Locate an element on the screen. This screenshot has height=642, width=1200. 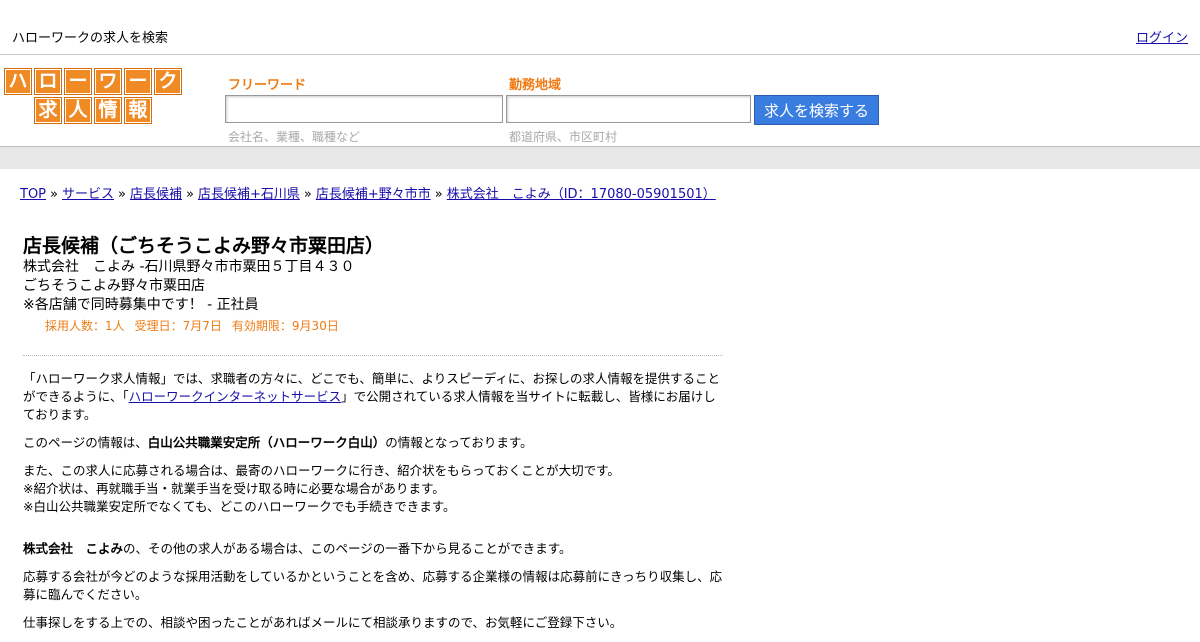
site-title: ハローワークの求人を検索 is located at coordinates (90, 38).